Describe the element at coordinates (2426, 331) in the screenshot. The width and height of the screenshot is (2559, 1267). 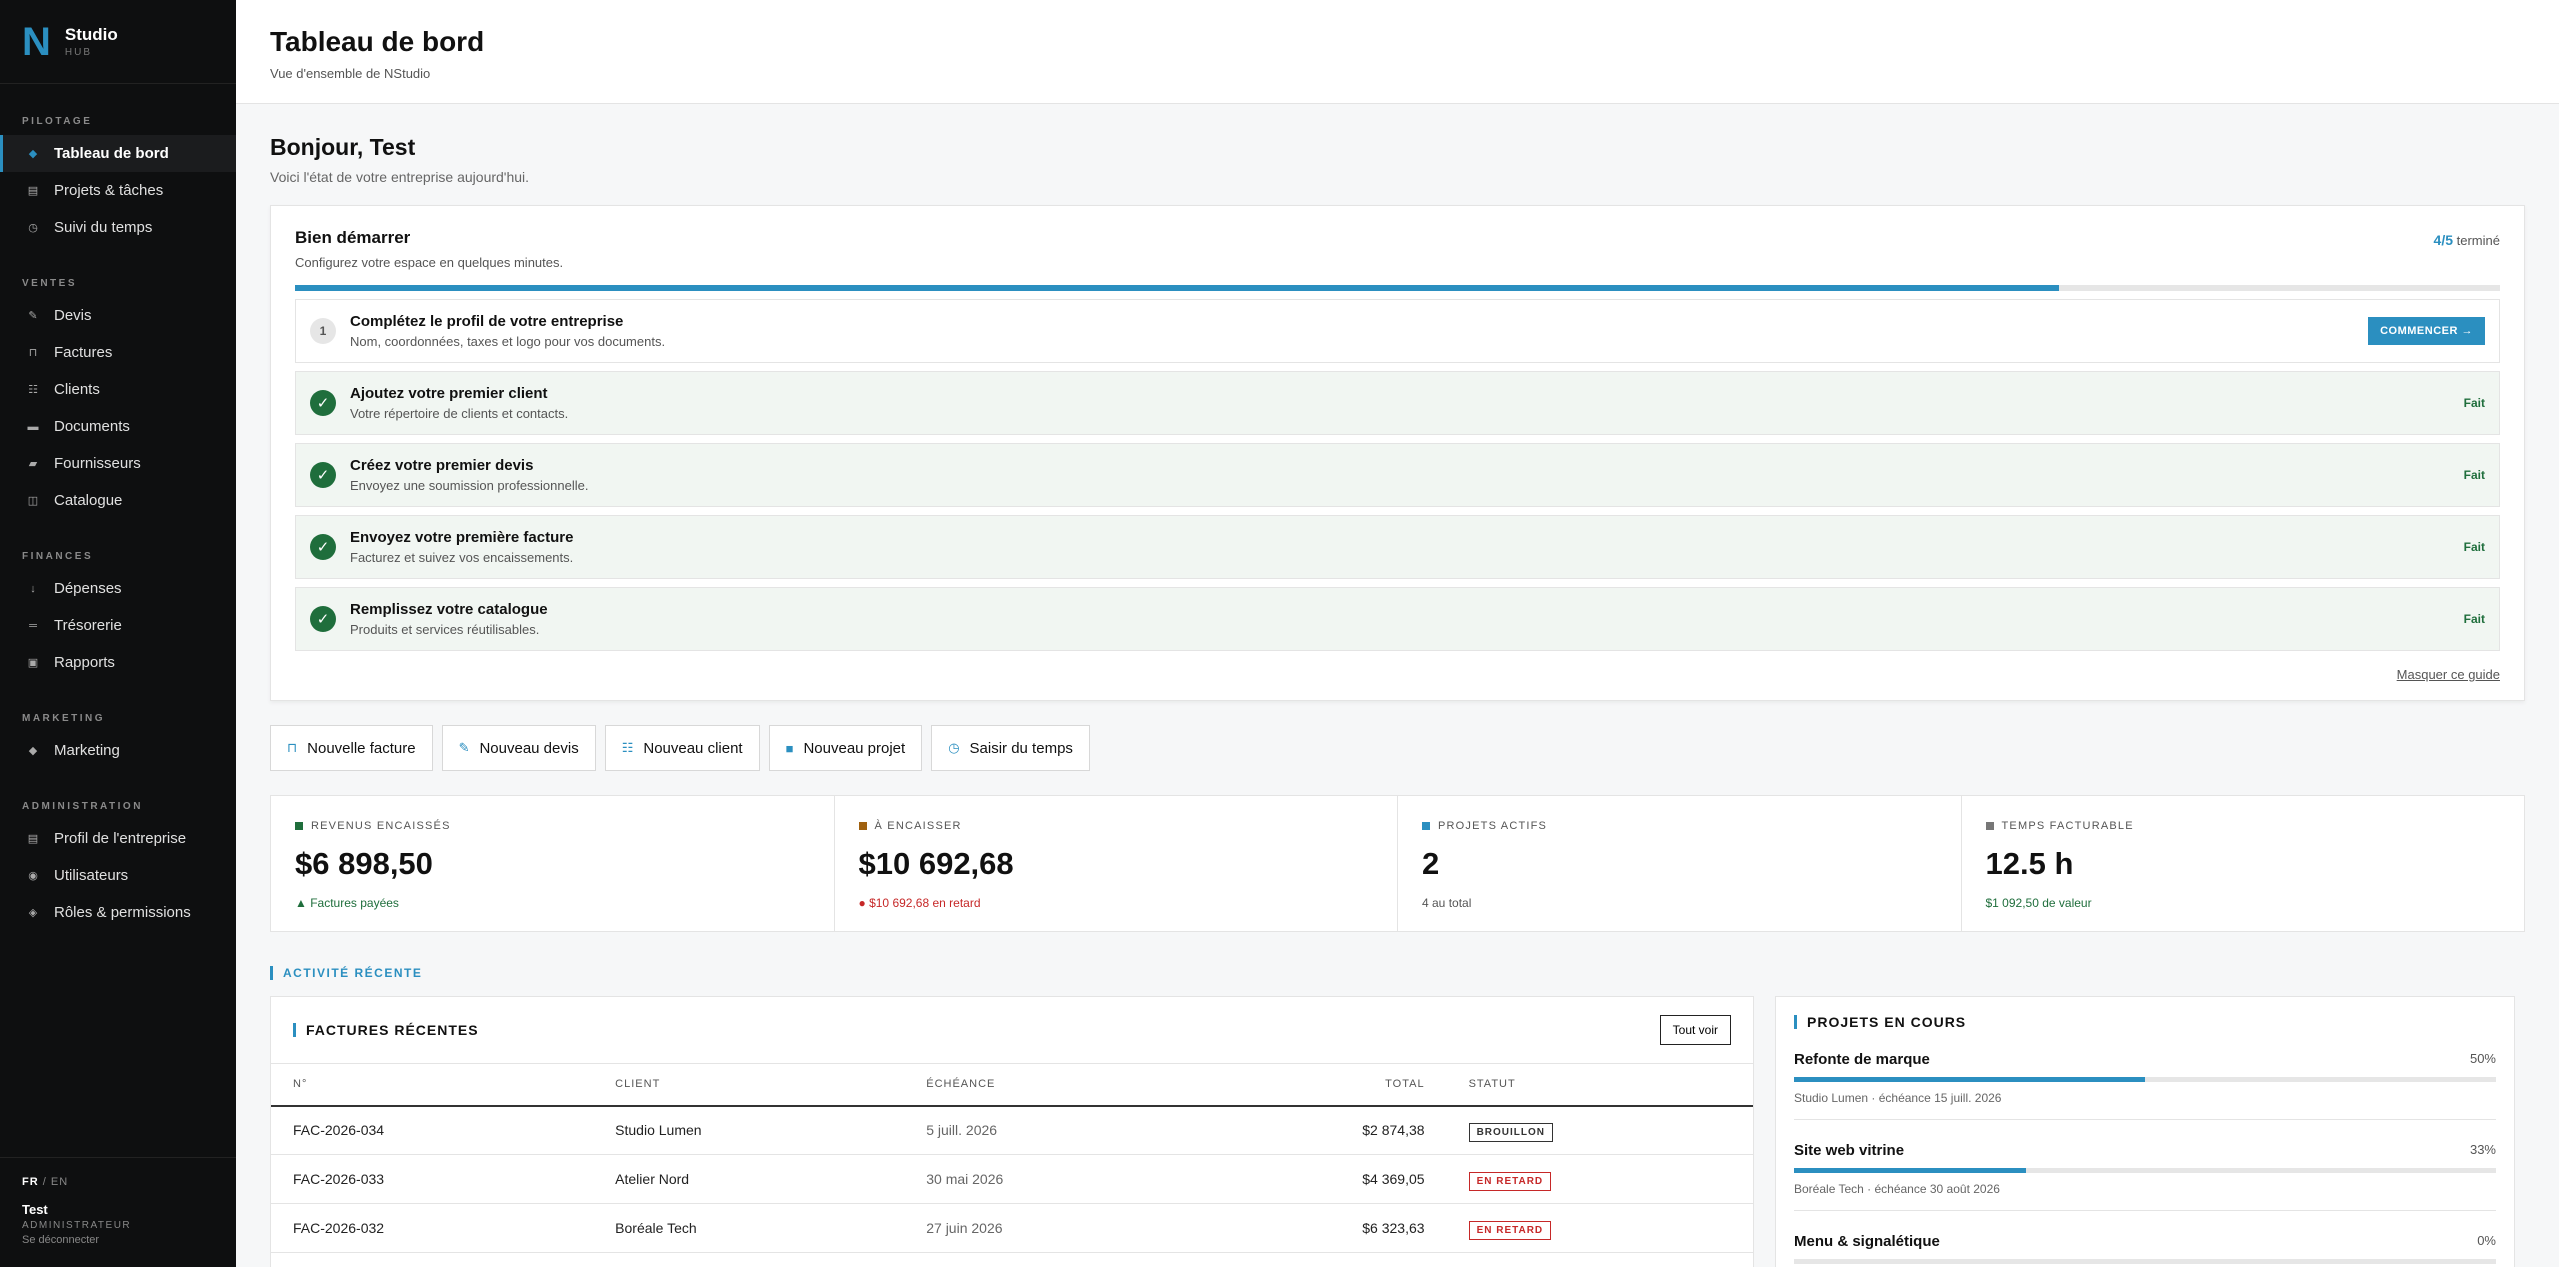
I see `start-button: COMMENCER →` at that location.